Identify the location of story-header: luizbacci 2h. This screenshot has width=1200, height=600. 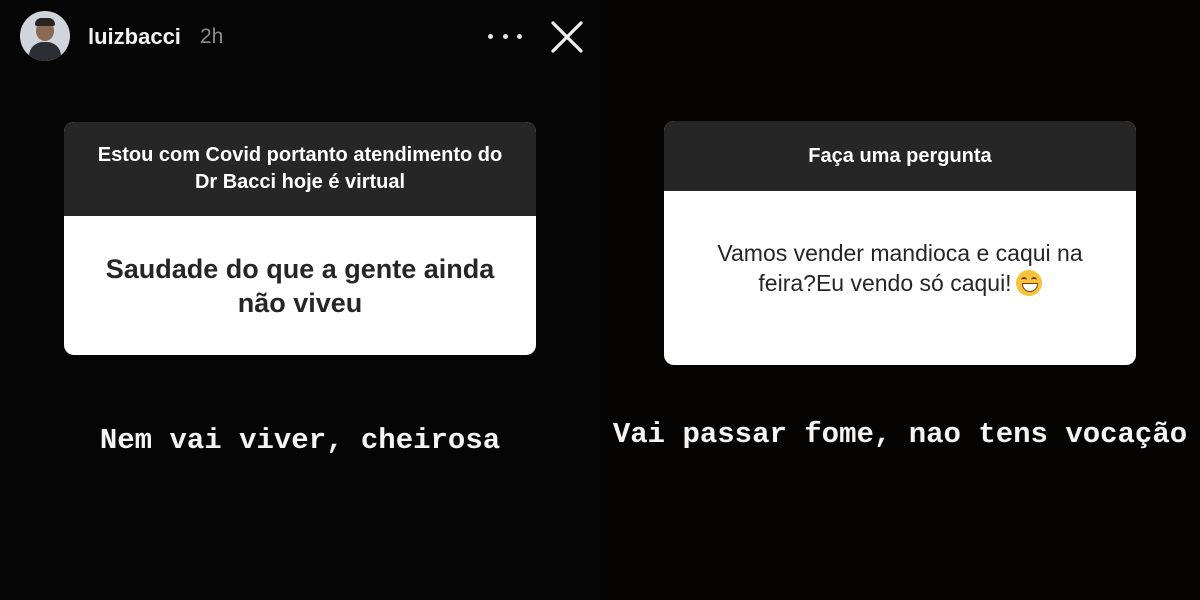
(300, 36).